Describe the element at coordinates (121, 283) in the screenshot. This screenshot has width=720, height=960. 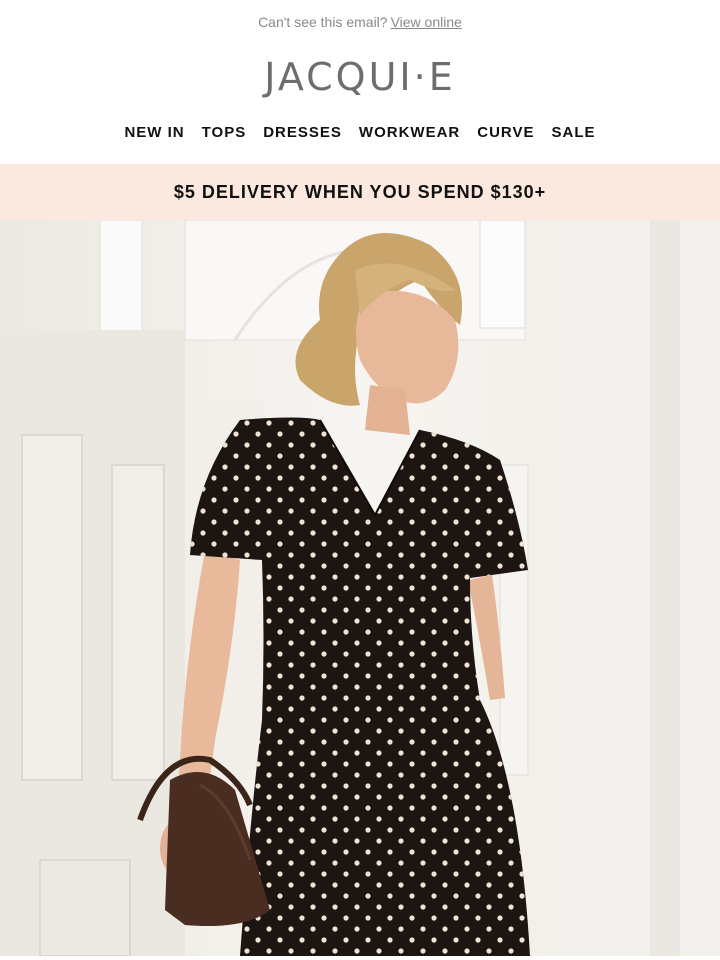
I see `window-pane-left` at that location.